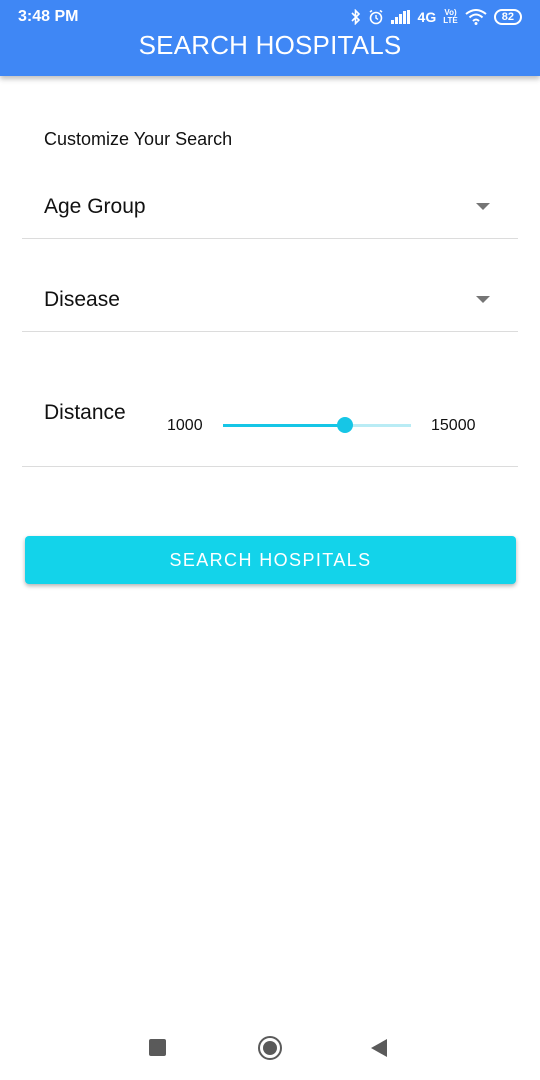 The image size is (540, 1080). Describe the element at coordinates (270, 560) in the screenshot. I see `search-hospitals-button: SEARCH HOSPITALS` at that location.